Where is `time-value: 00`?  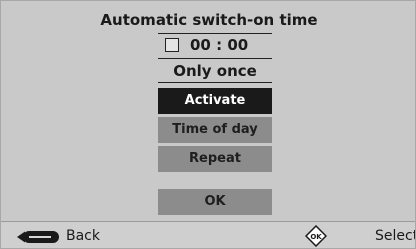
time-value: 00 is located at coordinates (219, 45).